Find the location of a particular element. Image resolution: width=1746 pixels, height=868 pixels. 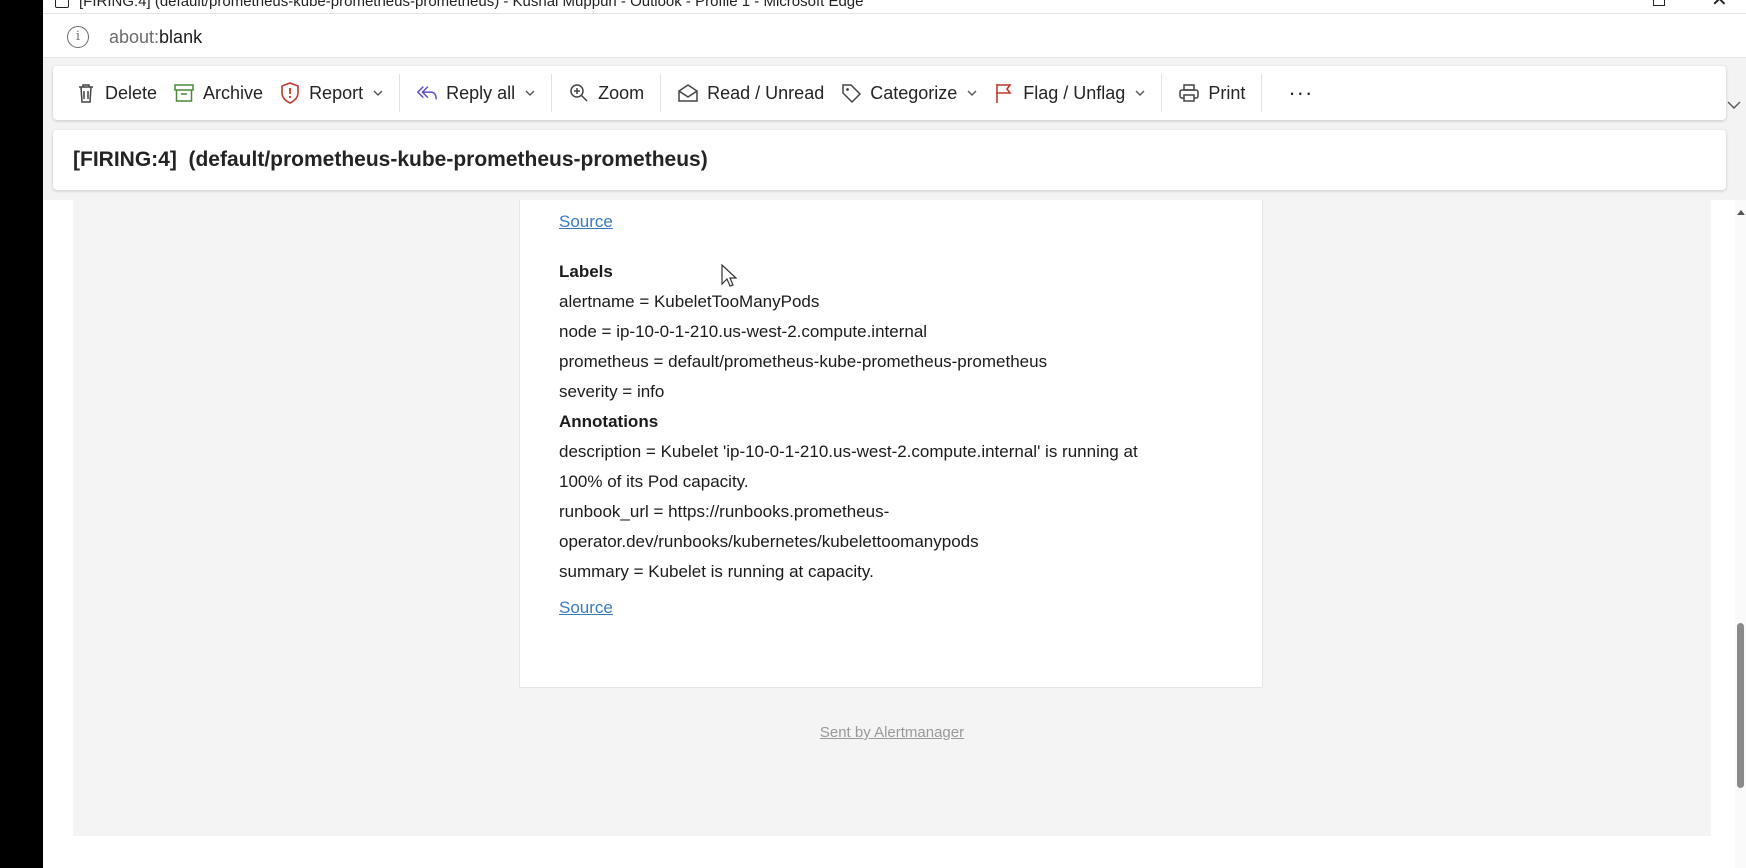

alertmanager-footer-link: Sent by Alertmanager is located at coordinates (892, 732).